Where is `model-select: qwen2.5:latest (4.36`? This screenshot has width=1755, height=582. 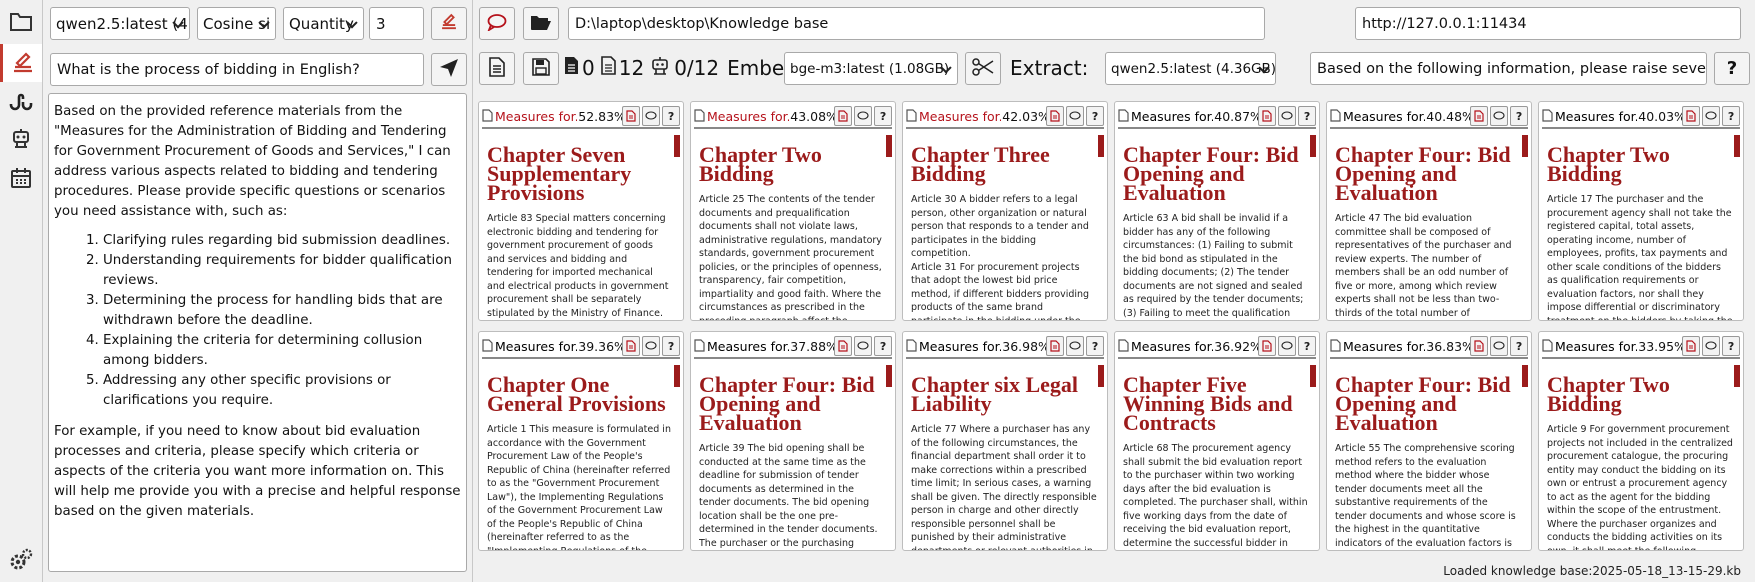 model-select: qwen2.5:latest (4.36 is located at coordinates (120, 23).